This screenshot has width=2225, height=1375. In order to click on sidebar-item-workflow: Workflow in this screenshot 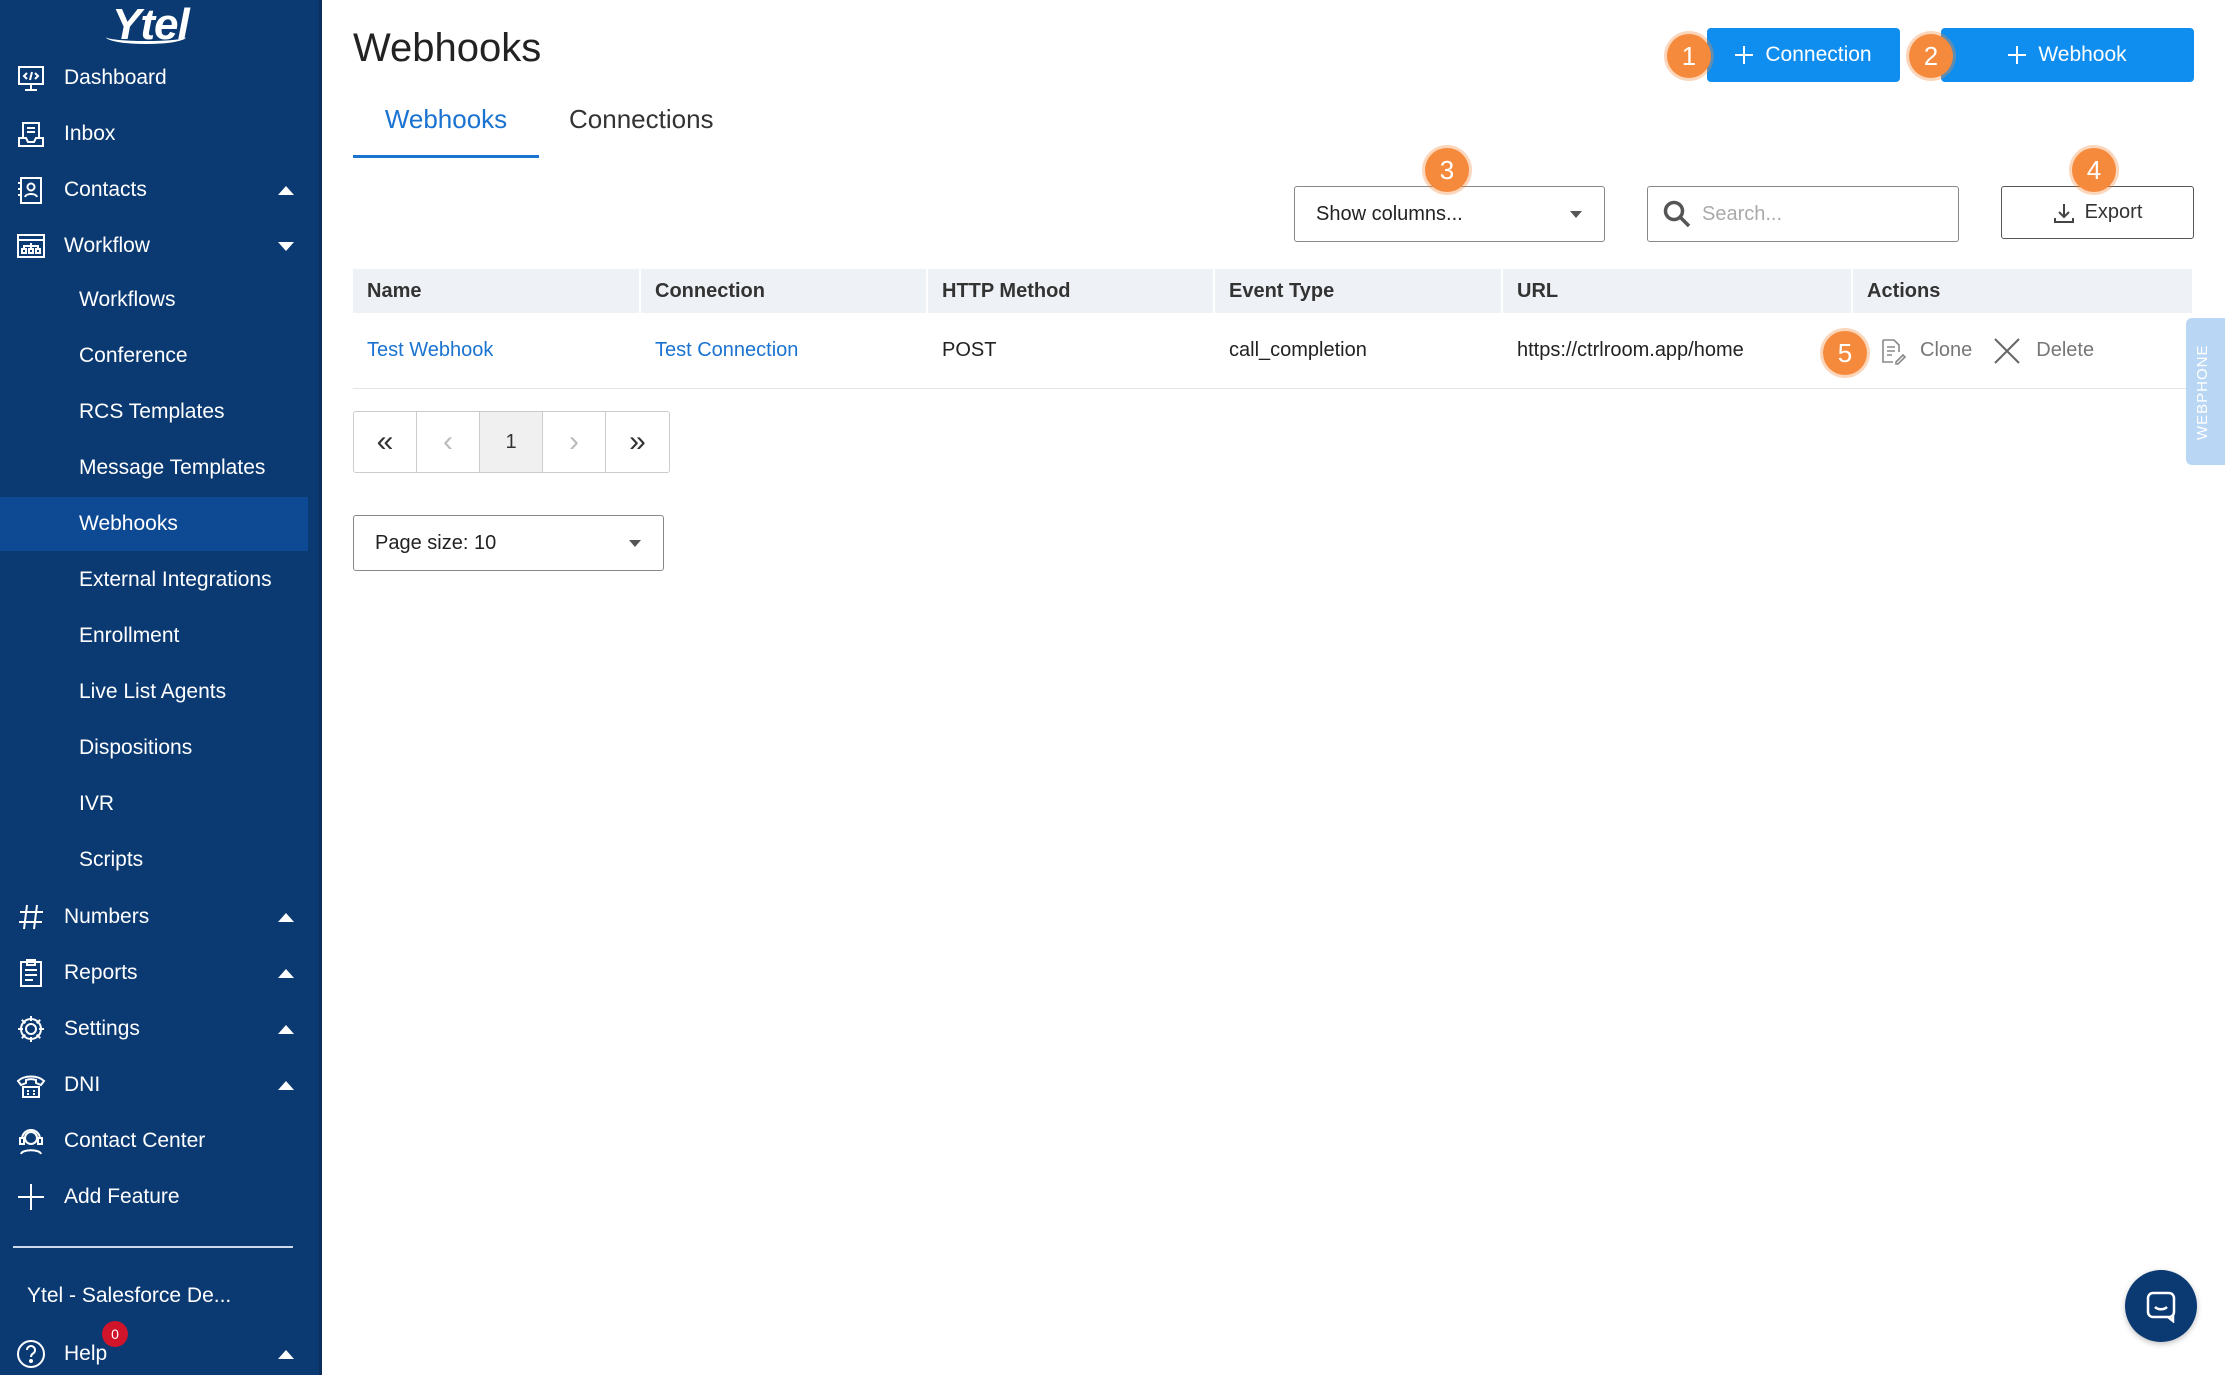, I will do `click(154, 246)`.